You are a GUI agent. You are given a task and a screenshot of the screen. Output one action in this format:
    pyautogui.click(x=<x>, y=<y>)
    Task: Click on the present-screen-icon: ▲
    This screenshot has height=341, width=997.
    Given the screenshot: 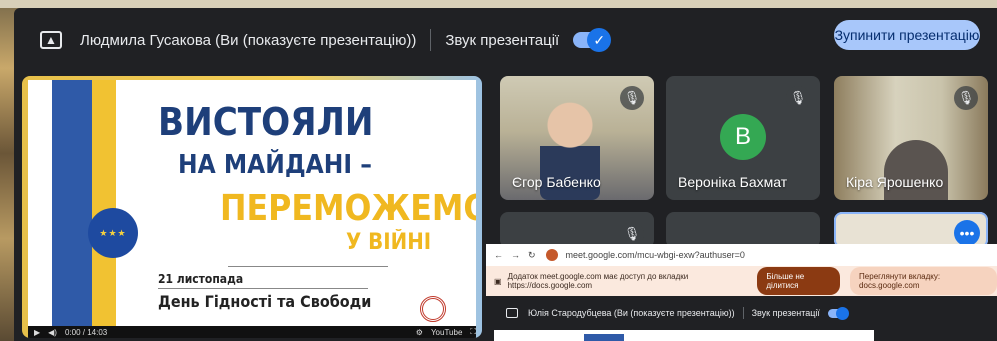 What is the action you would take?
    pyautogui.click(x=51, y=40)
    